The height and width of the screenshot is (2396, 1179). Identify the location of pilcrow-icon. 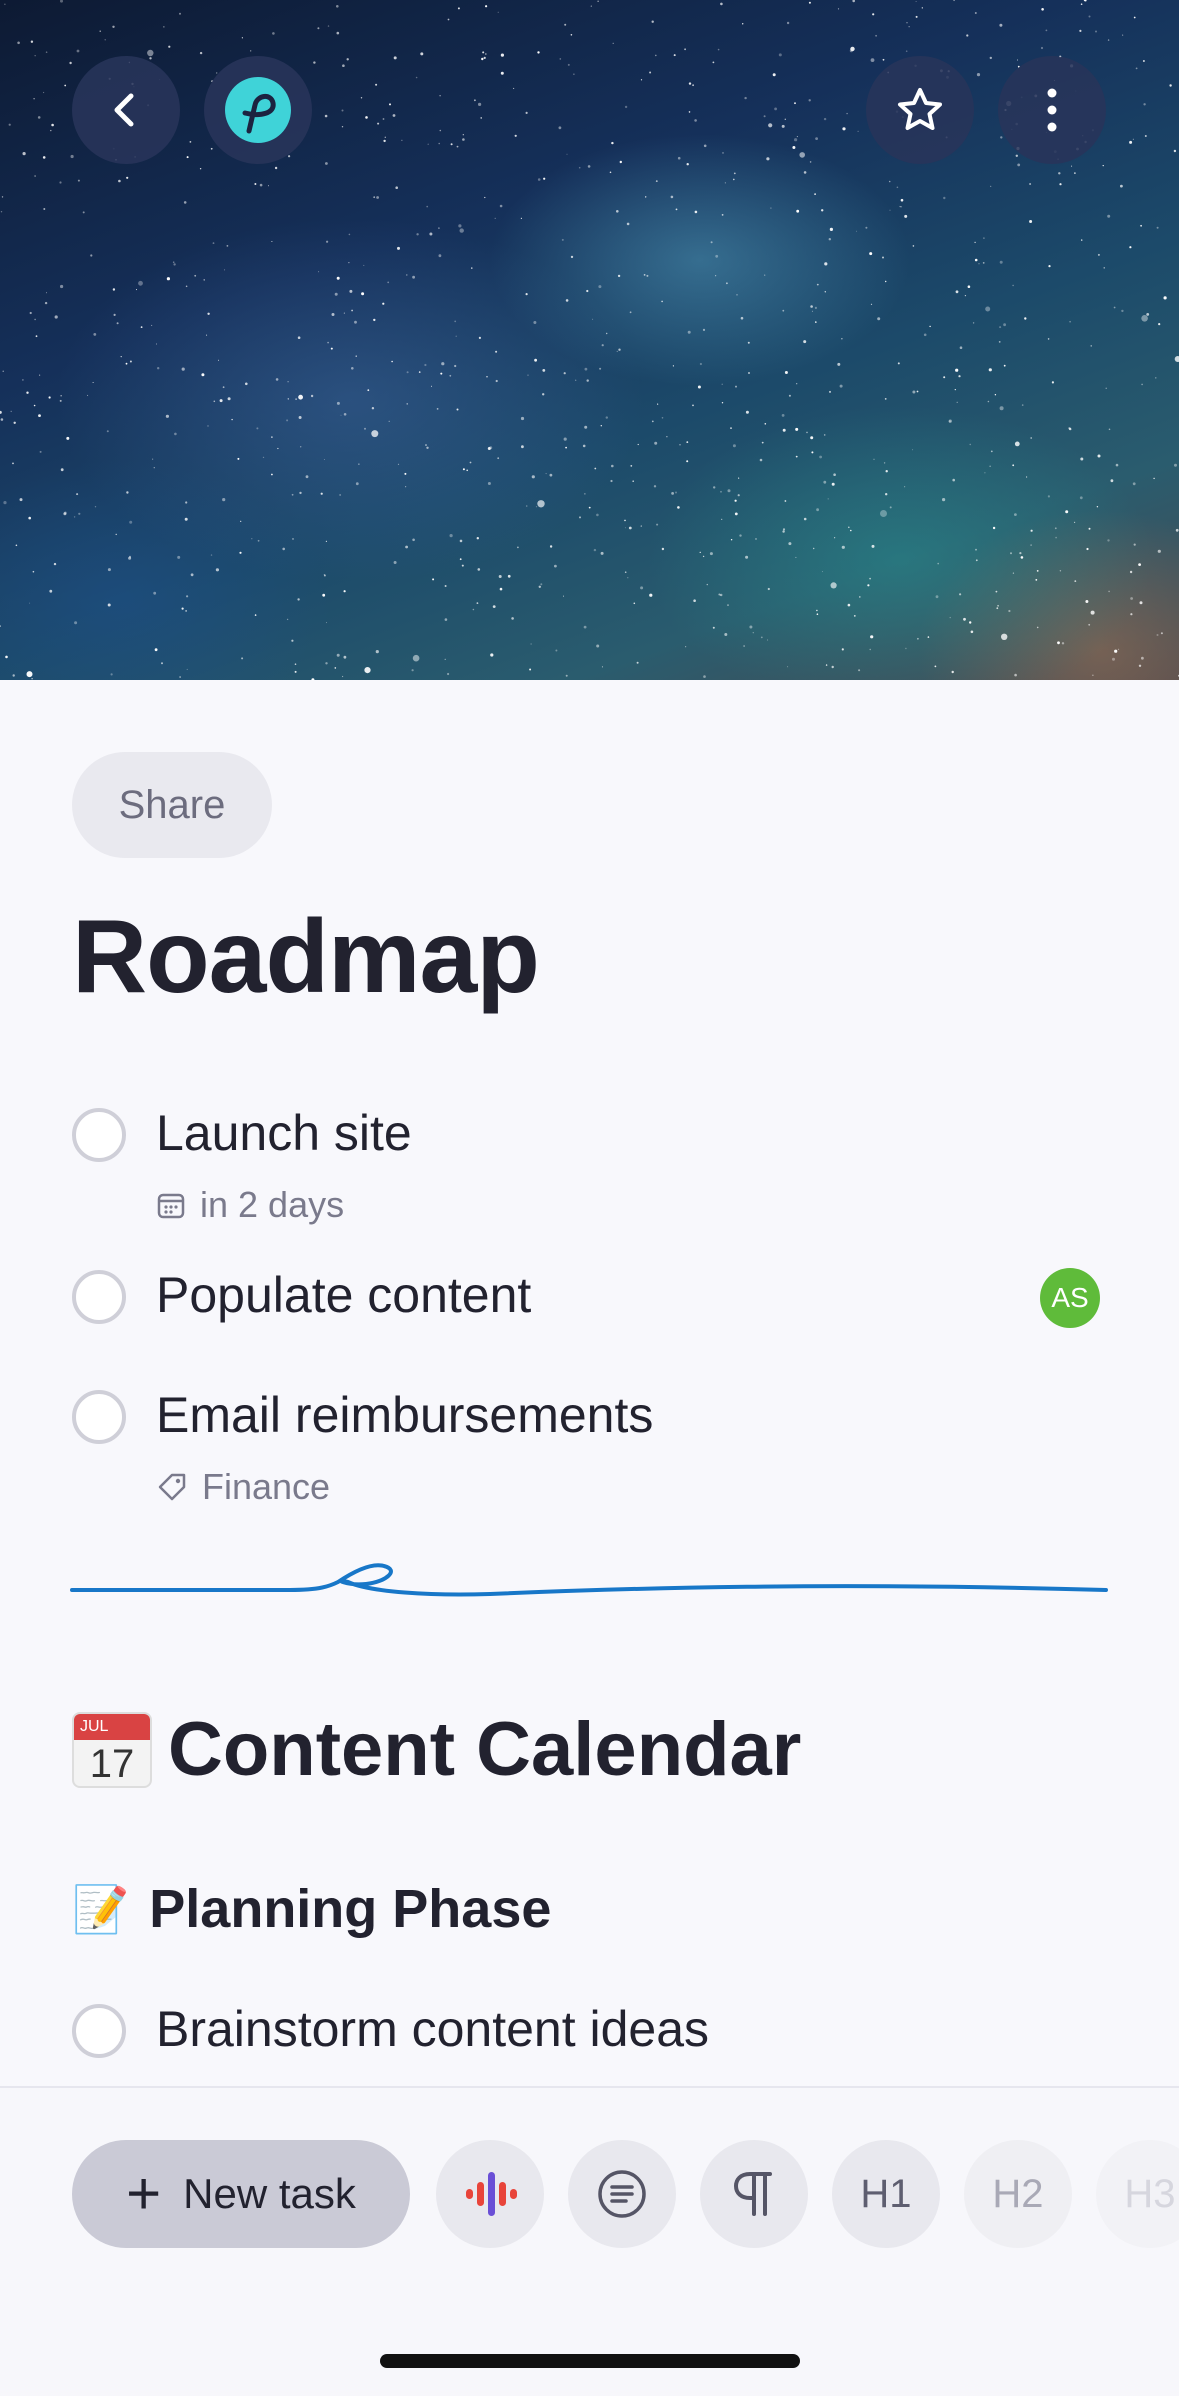
(752, 2194).